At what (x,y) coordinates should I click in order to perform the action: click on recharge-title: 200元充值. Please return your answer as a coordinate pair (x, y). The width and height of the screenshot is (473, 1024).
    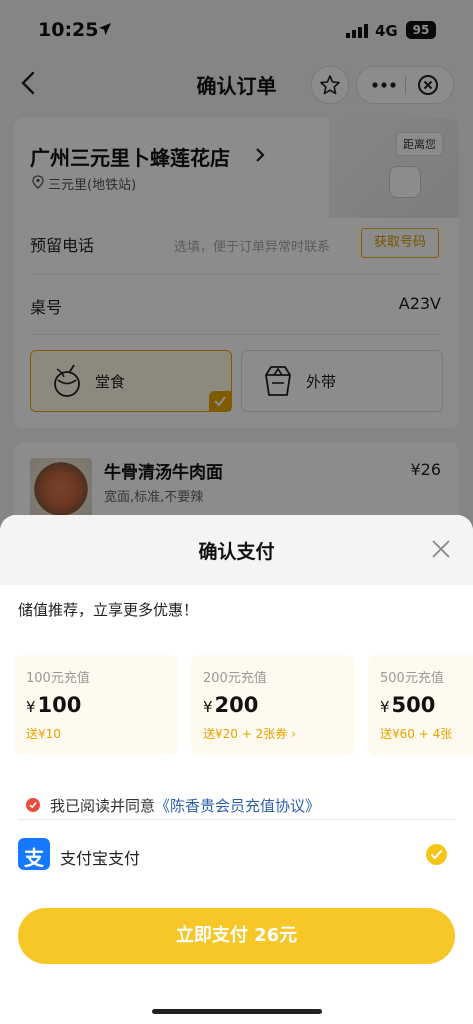
    Looking at the image, I should click on (235, 678).